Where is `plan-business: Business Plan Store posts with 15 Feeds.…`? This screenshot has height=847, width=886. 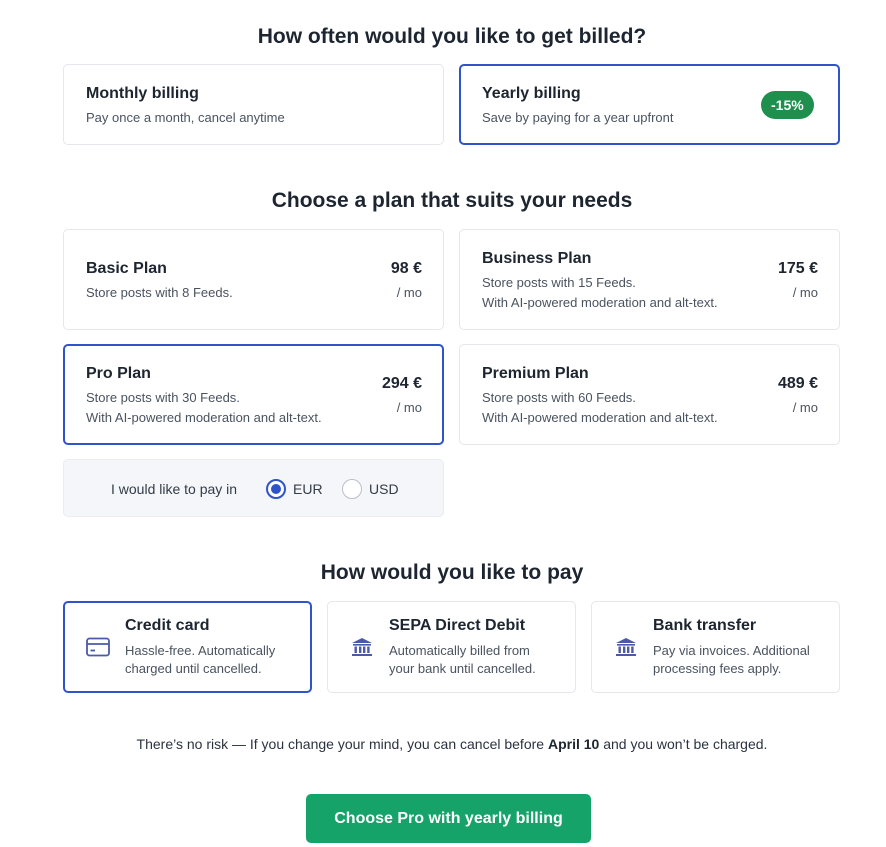 plan-business: Business Plan Store posts with 15 Feeds.… is located at coordinates (649, 279).